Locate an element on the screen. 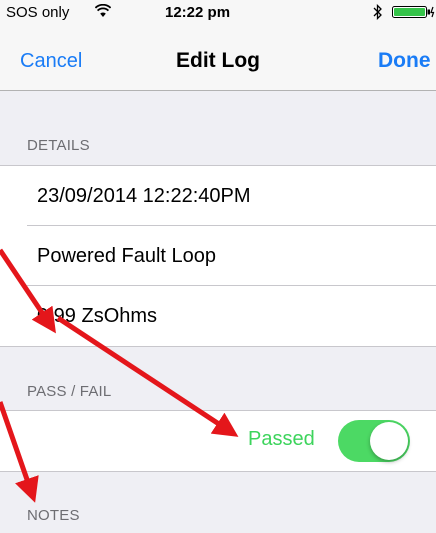 This screenshot has width=436, height=533. done-button: Done is located at coordinates (404, 61).